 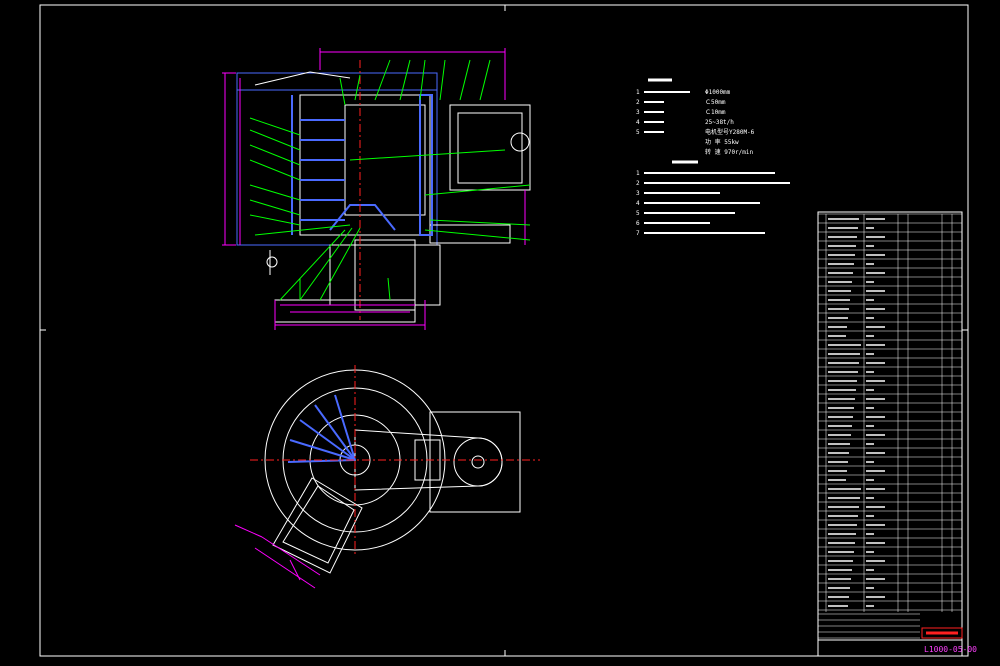 What do you see at coordinates (638, 122) in the screenshot?
I see `spec-no-4: 4` at bounding box center [638, 122].